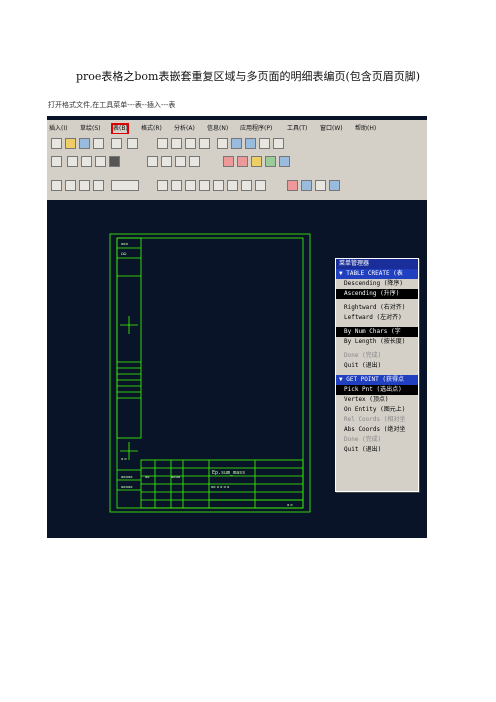 Image resolution: width=496 pixels, height=702 pixels. What do you see at coordinates (56, 143) in the screenshot?
I see `new-icon` at bounding box center [56, 143].